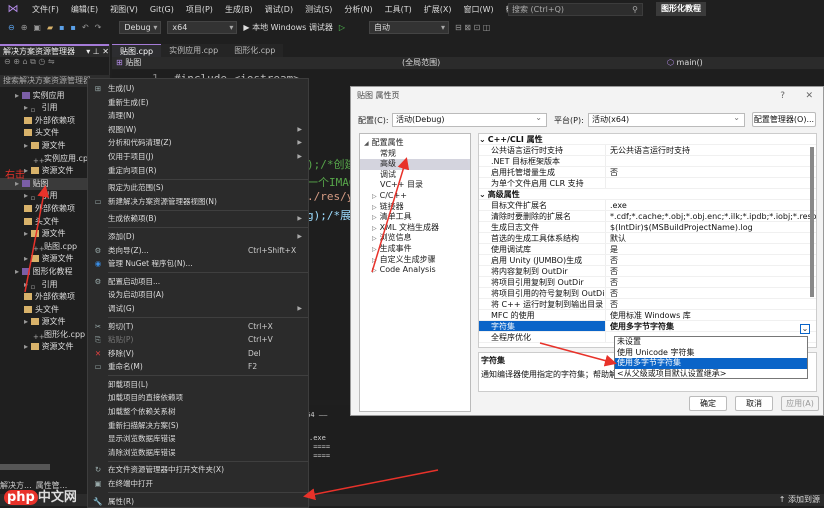 The height and width of the screenshot is (508, 824). I want to click on context-menu-item: ⚙ 类向导(Z)... Ctrl+Shift+X, so click(198, 251).